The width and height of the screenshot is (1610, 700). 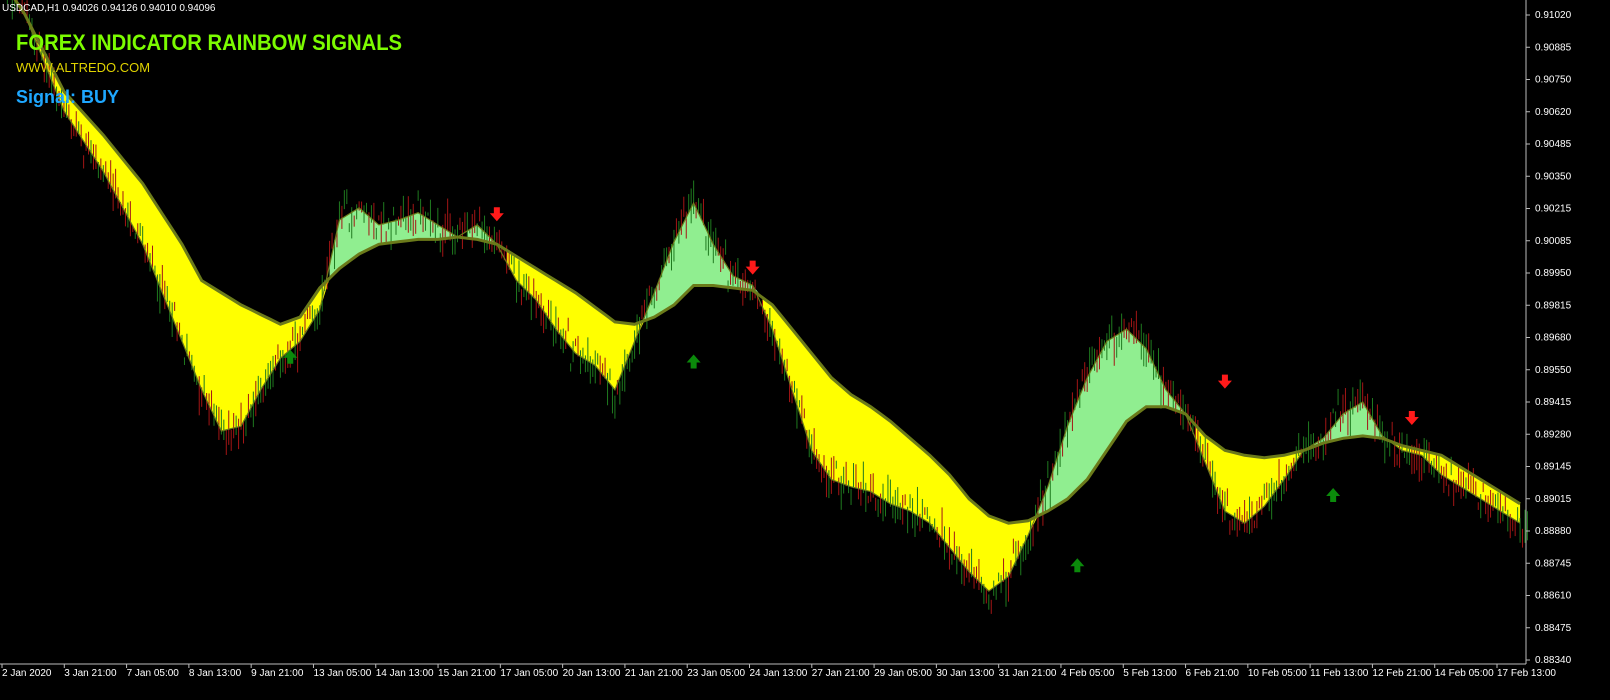 I want to click on time-tick-label: 13 Jan 05:00, so click(x=342, y=673).